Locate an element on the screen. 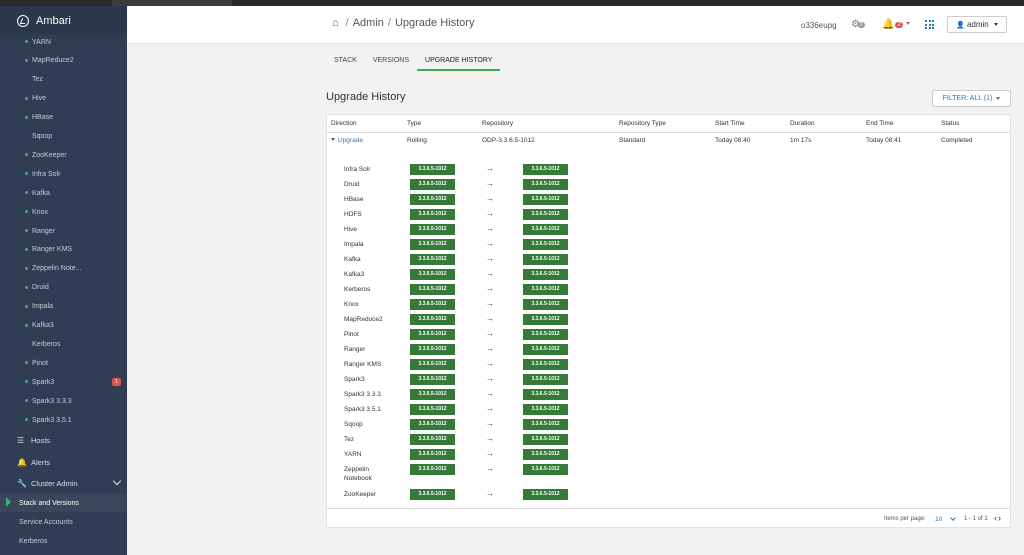 The height and width of the screenshot is (555, 1024). sidebar-service-item: Ranger KMS is located at coordinates (63, 250).